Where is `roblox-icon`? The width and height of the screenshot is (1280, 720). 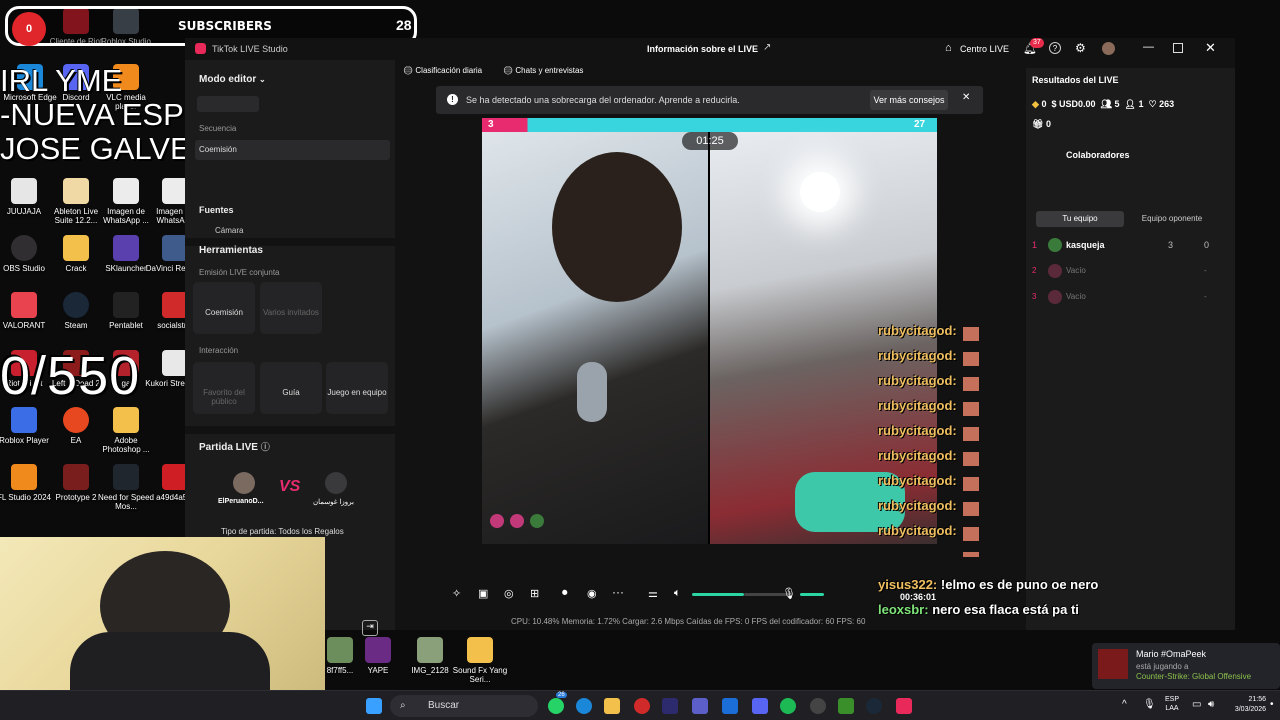 roblox-icon is located at coordinates (24, 420).